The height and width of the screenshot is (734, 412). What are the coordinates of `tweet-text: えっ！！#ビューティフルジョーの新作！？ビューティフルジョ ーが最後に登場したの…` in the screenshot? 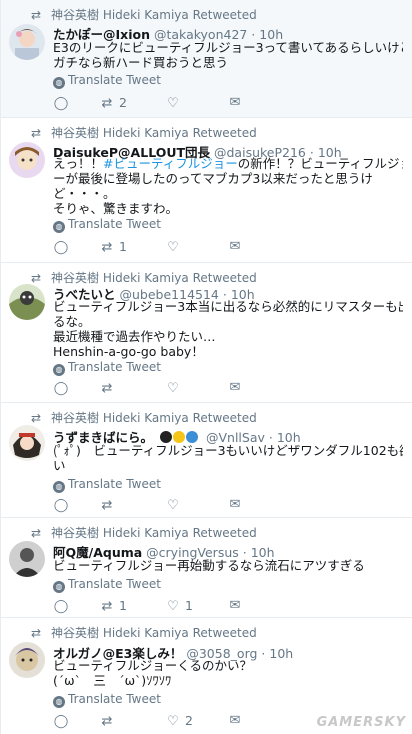 It's located at (228, 186).